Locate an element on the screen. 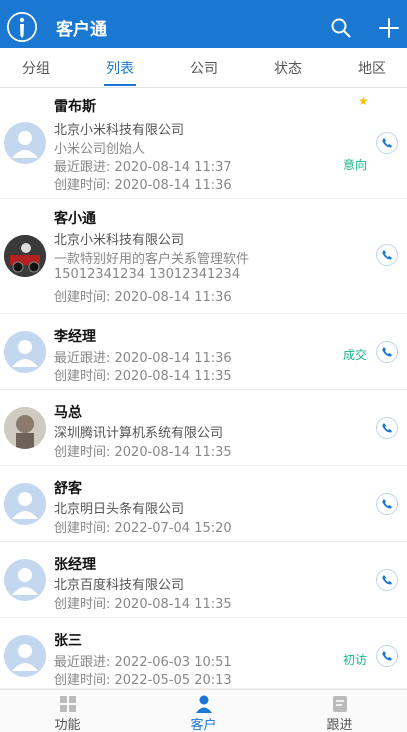  last-follow-time: 最近跟进: 2020-08-14 11:37 is located at coordinates (143, 167).